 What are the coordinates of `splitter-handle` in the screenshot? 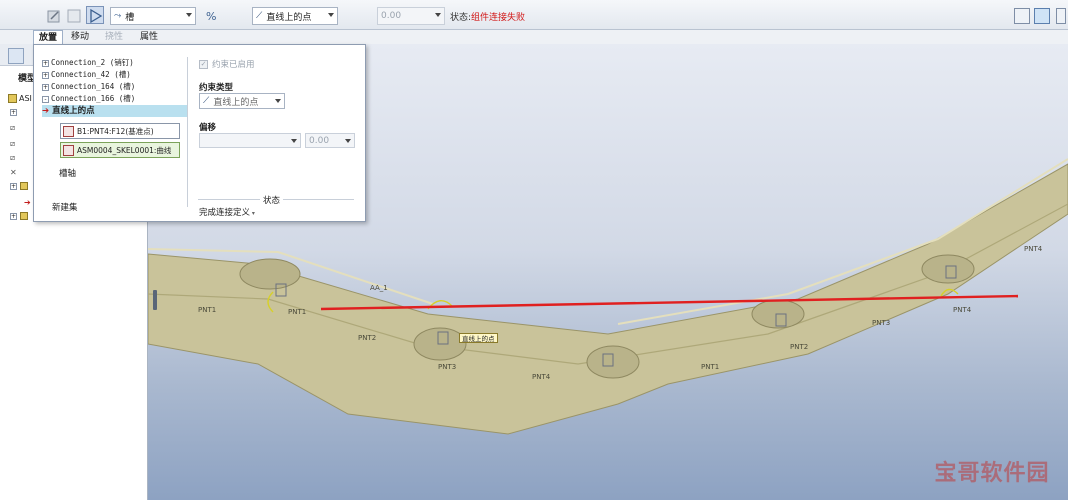 It's located at (155, 300).